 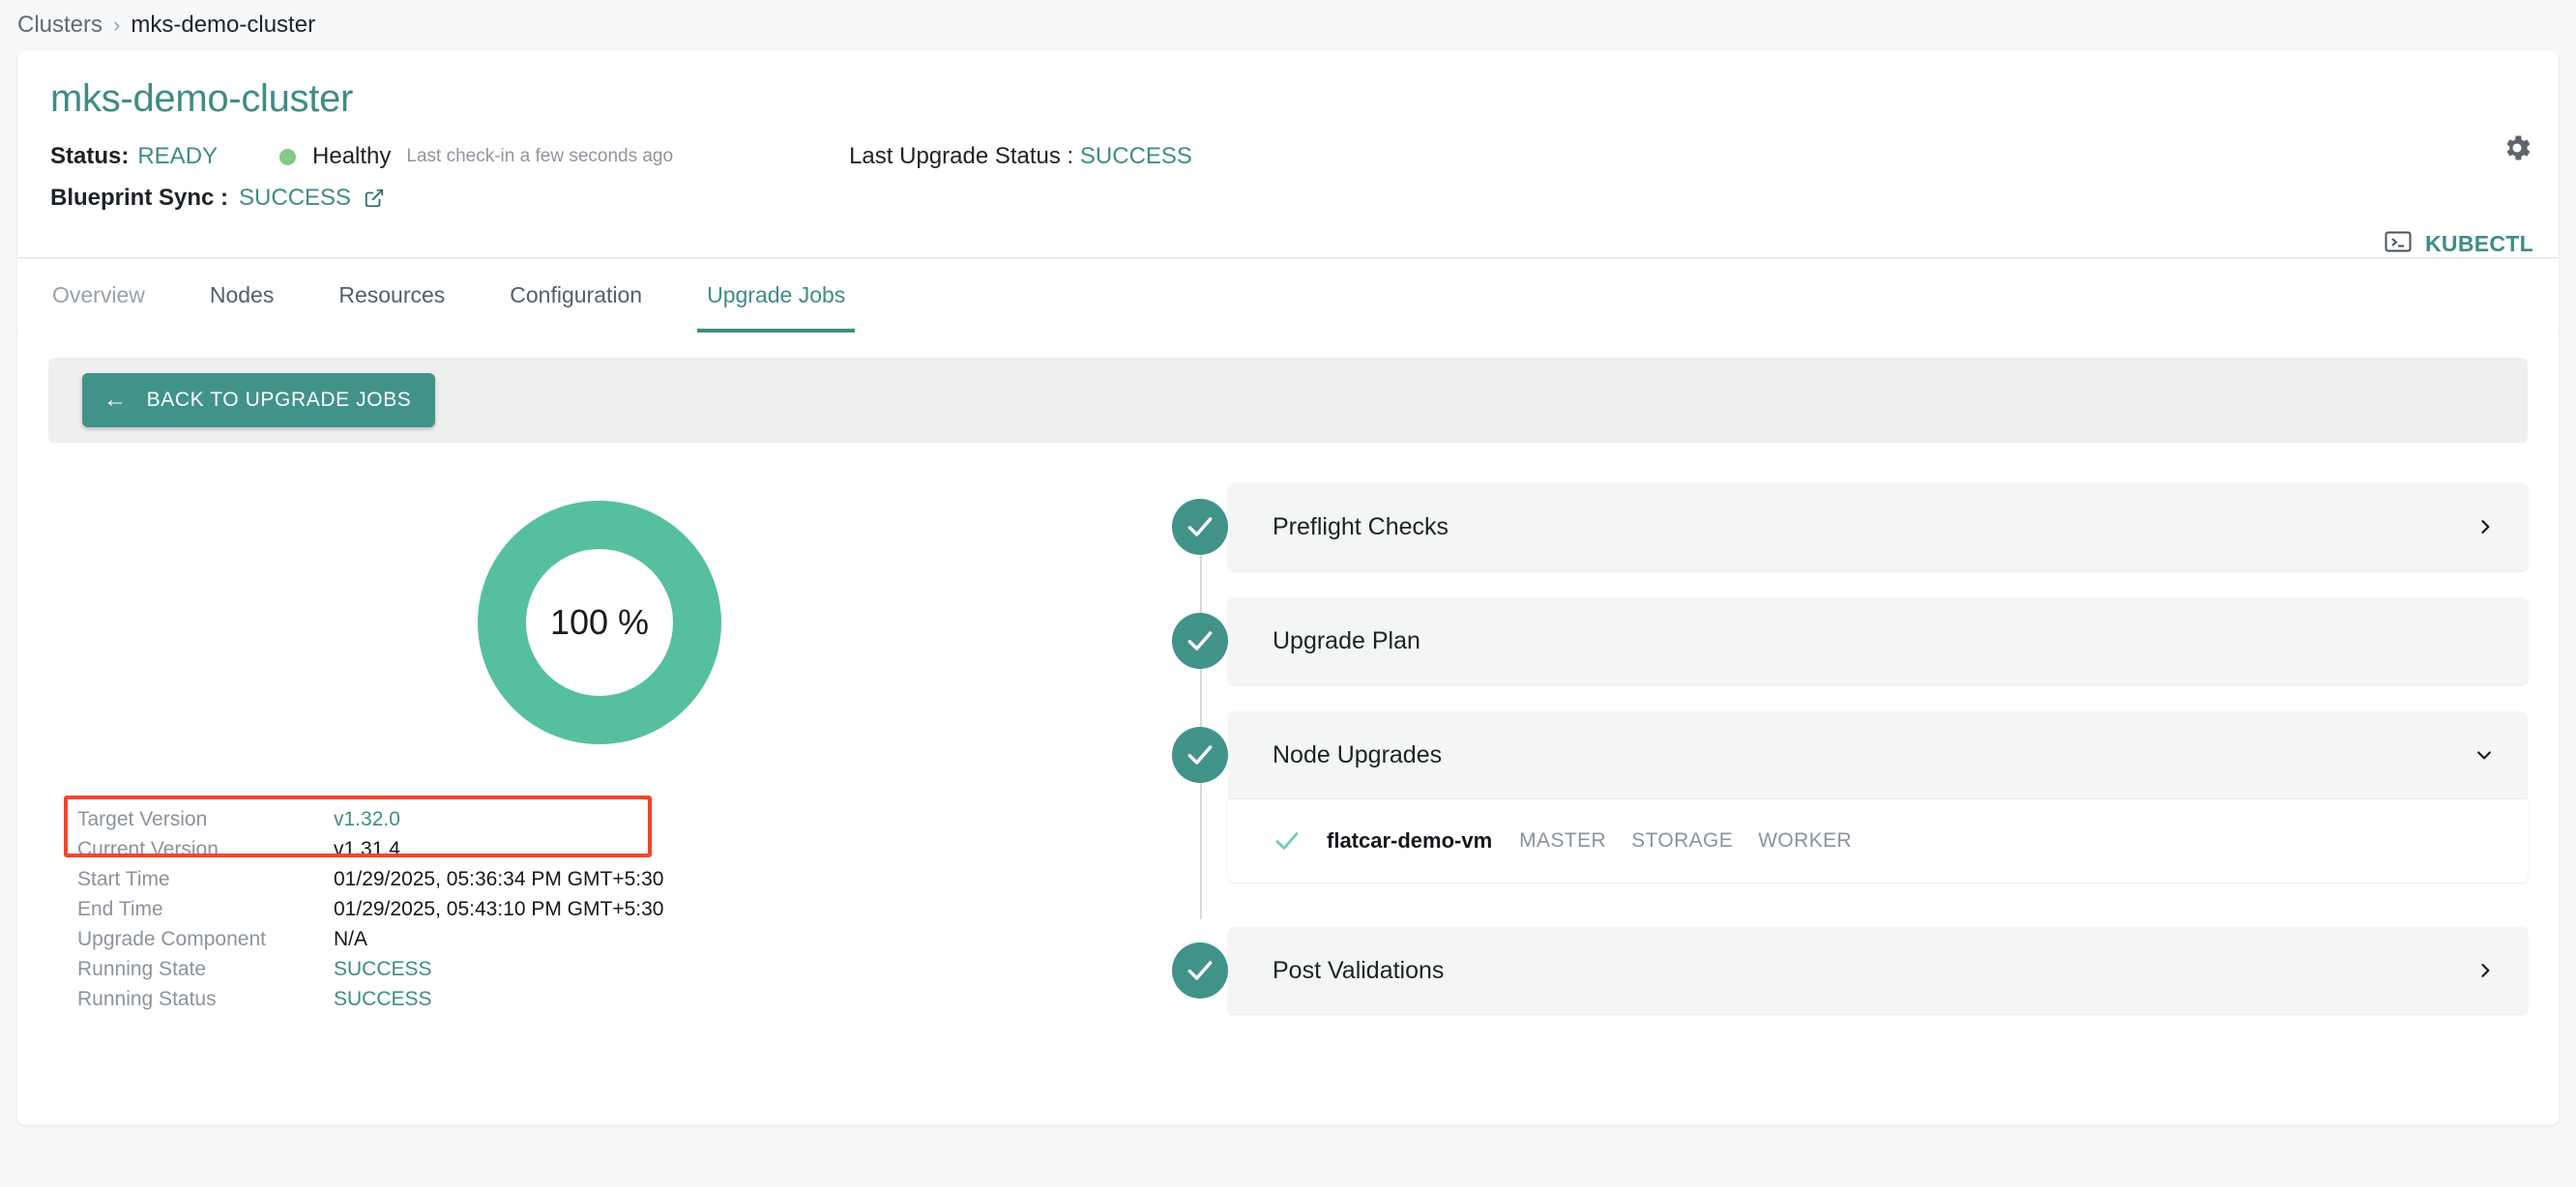 I want to click on node-role-worker: WORKER, so click(x=1805, y=840).